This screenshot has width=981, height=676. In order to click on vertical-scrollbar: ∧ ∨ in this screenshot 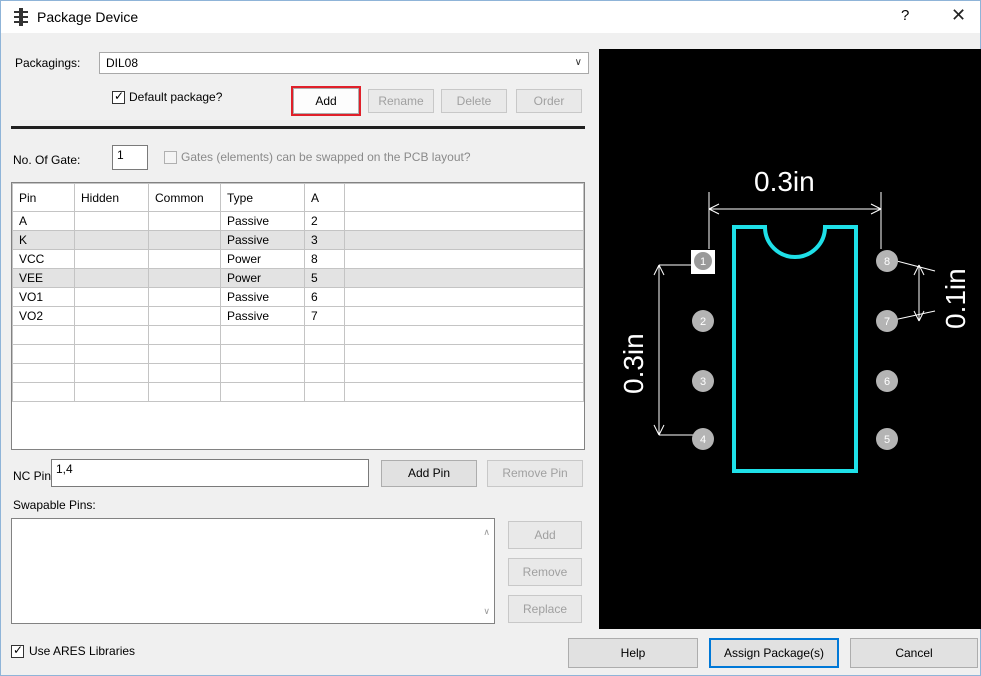, I will do `click(485, 571)`.